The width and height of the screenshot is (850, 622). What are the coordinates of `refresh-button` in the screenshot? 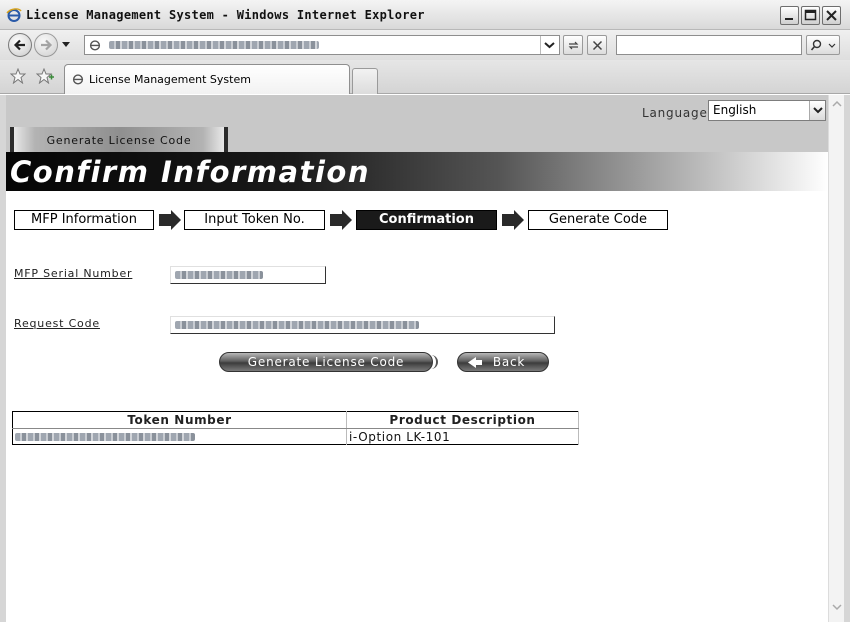 It's located at (573, 45).